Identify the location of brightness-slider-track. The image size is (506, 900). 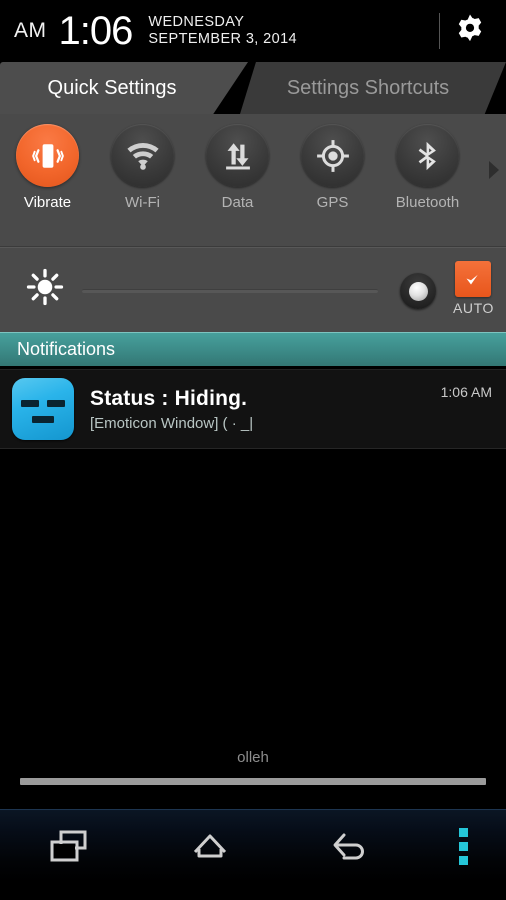
(230, 291).